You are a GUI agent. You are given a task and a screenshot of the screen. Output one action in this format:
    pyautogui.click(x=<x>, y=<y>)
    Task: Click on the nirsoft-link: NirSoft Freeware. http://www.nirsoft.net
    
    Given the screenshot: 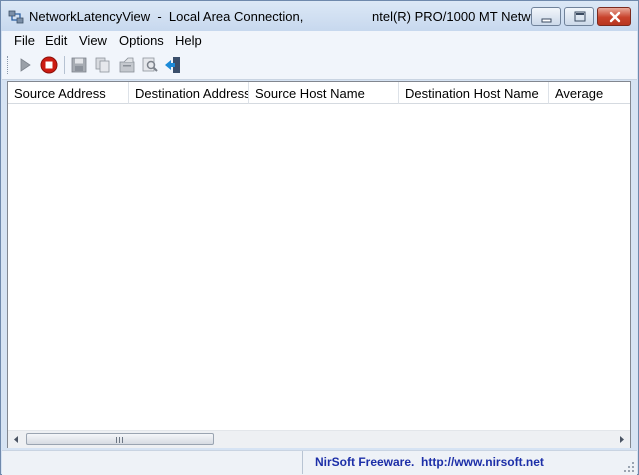 What is the action you would take?
    pyautogui.click(x=429, y=462)
    